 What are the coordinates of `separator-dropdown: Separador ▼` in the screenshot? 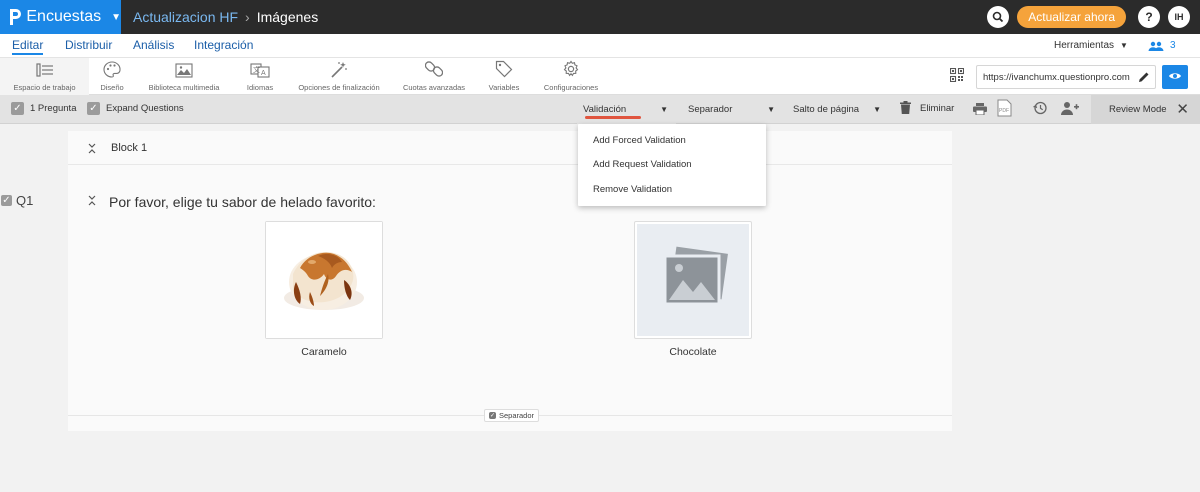 It's located at (732, 109).